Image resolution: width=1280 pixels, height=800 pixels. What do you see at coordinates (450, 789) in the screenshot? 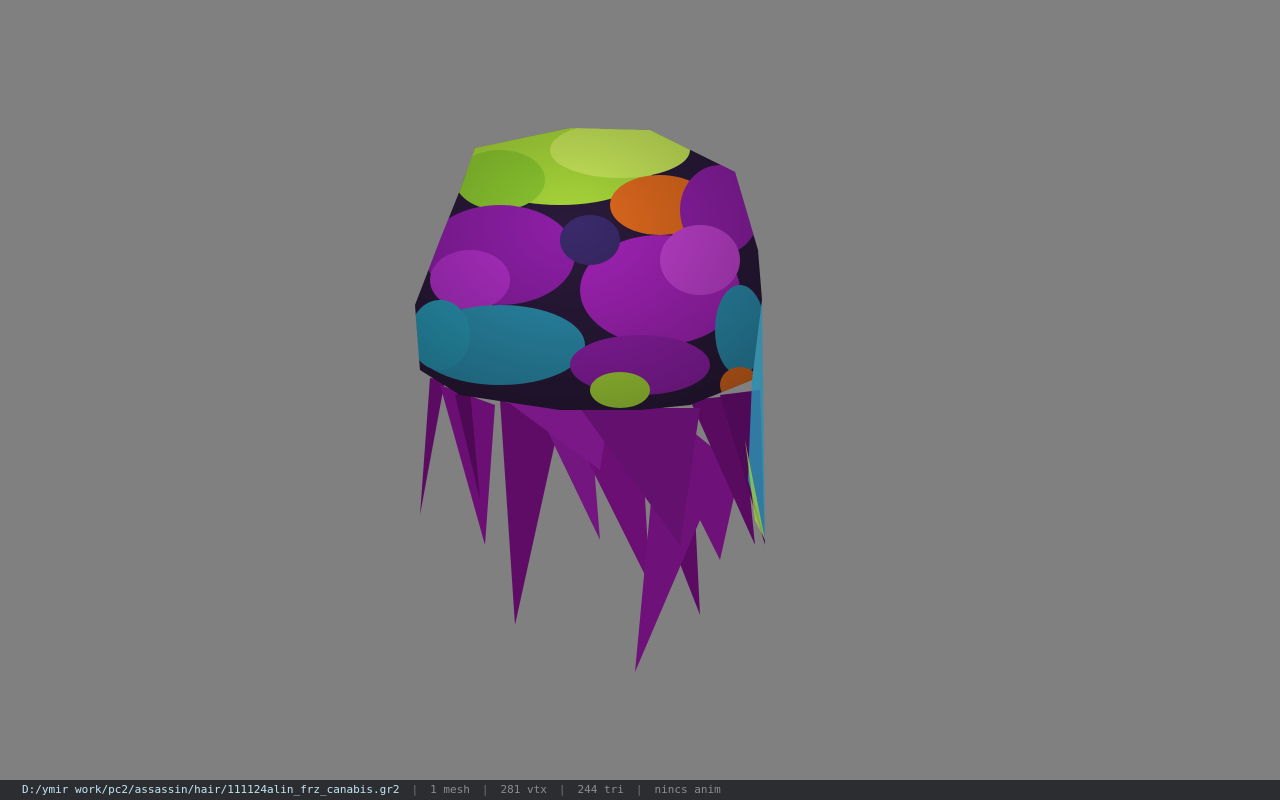
I see `mesh-count: 1 mesh` at bounding box center [450, 789].